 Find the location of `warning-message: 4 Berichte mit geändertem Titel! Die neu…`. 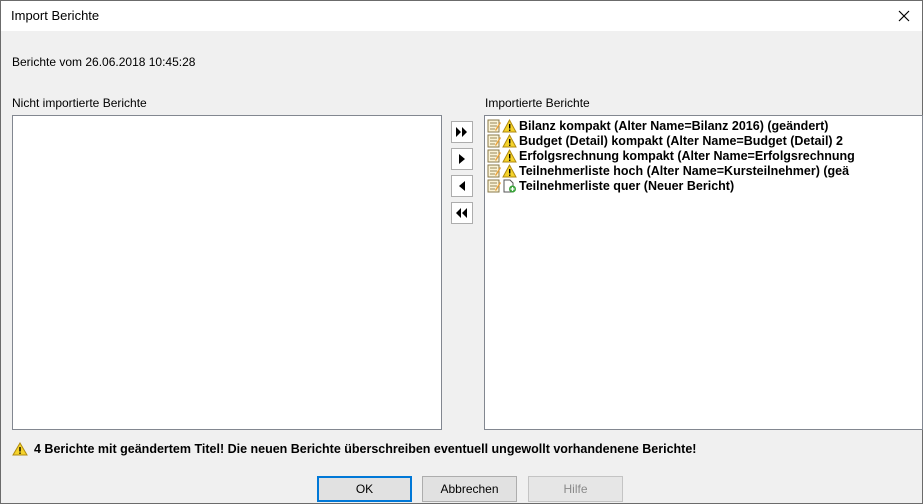

warning-message: 4 Berichte mit geändertem Titel! Die neu… is located at coordinates (354, 449).